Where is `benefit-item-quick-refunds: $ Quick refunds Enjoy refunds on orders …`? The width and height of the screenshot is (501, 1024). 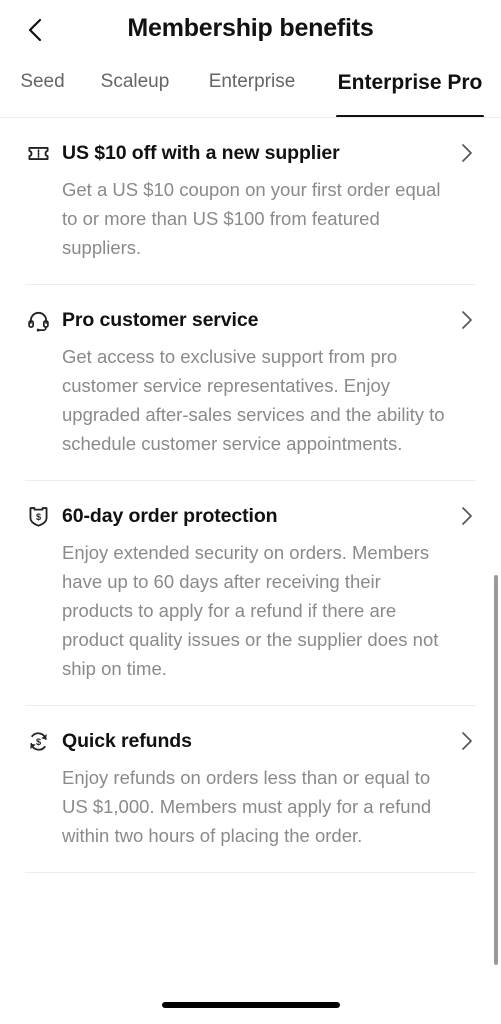
benefit-item-quick-refunds: $ Quick refunds Enjoy refunds on orders … is located at coordinates (250, 778).